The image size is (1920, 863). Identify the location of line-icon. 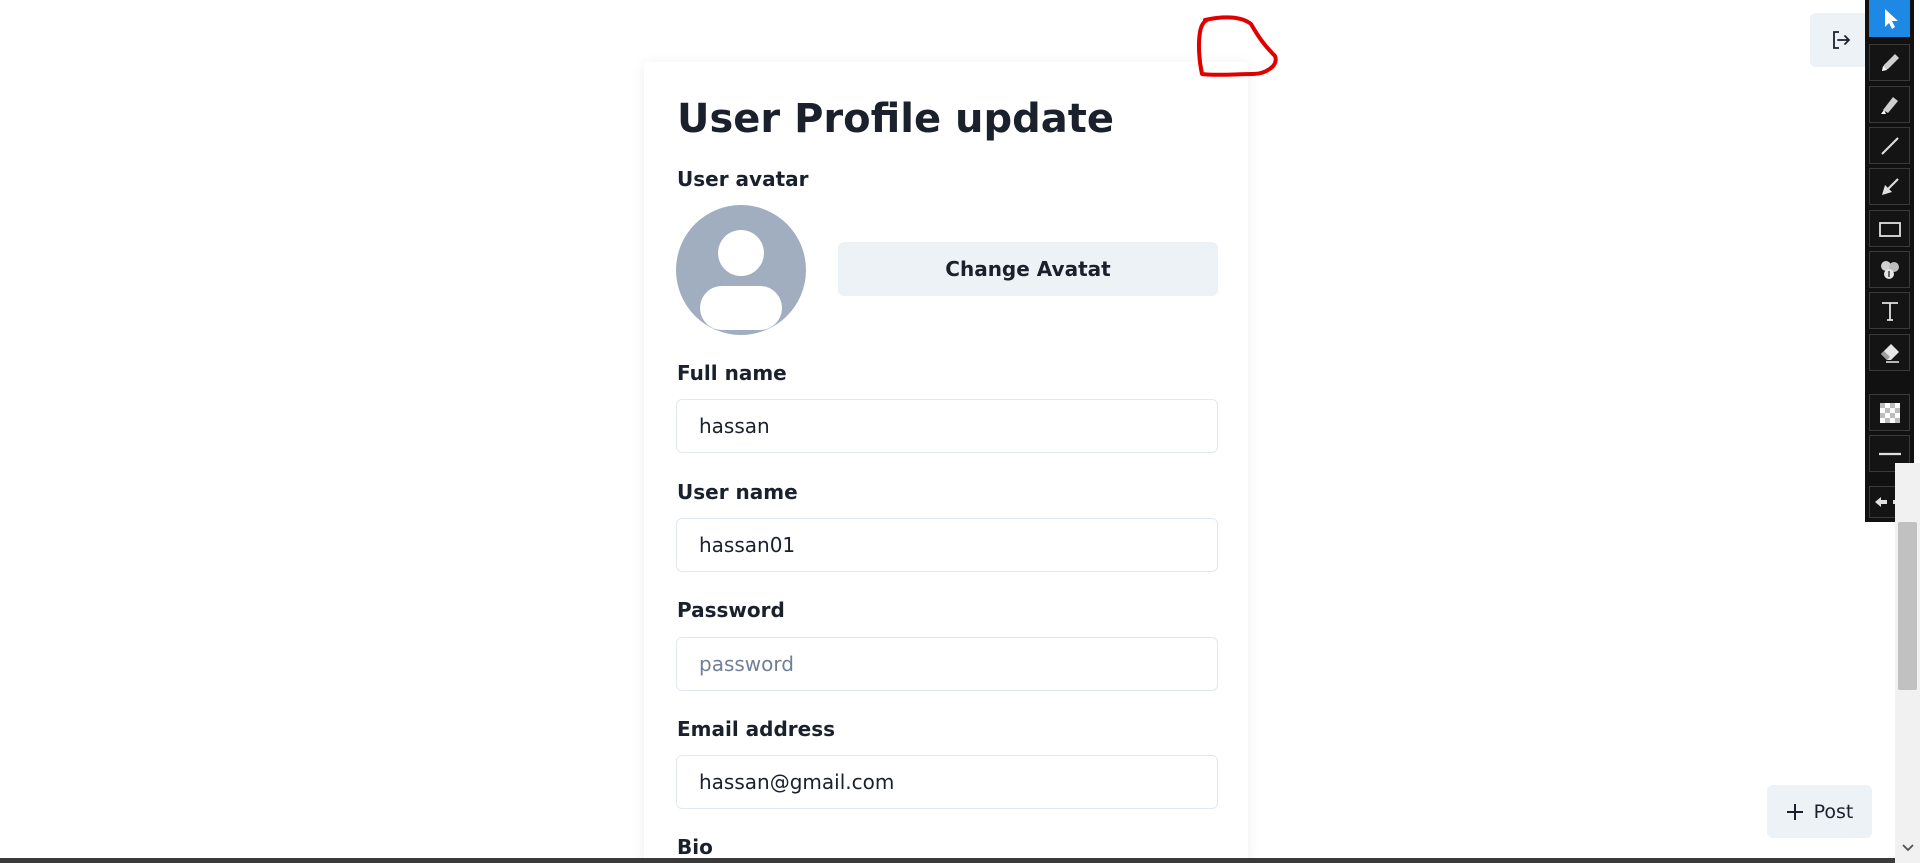
(1889, 145).